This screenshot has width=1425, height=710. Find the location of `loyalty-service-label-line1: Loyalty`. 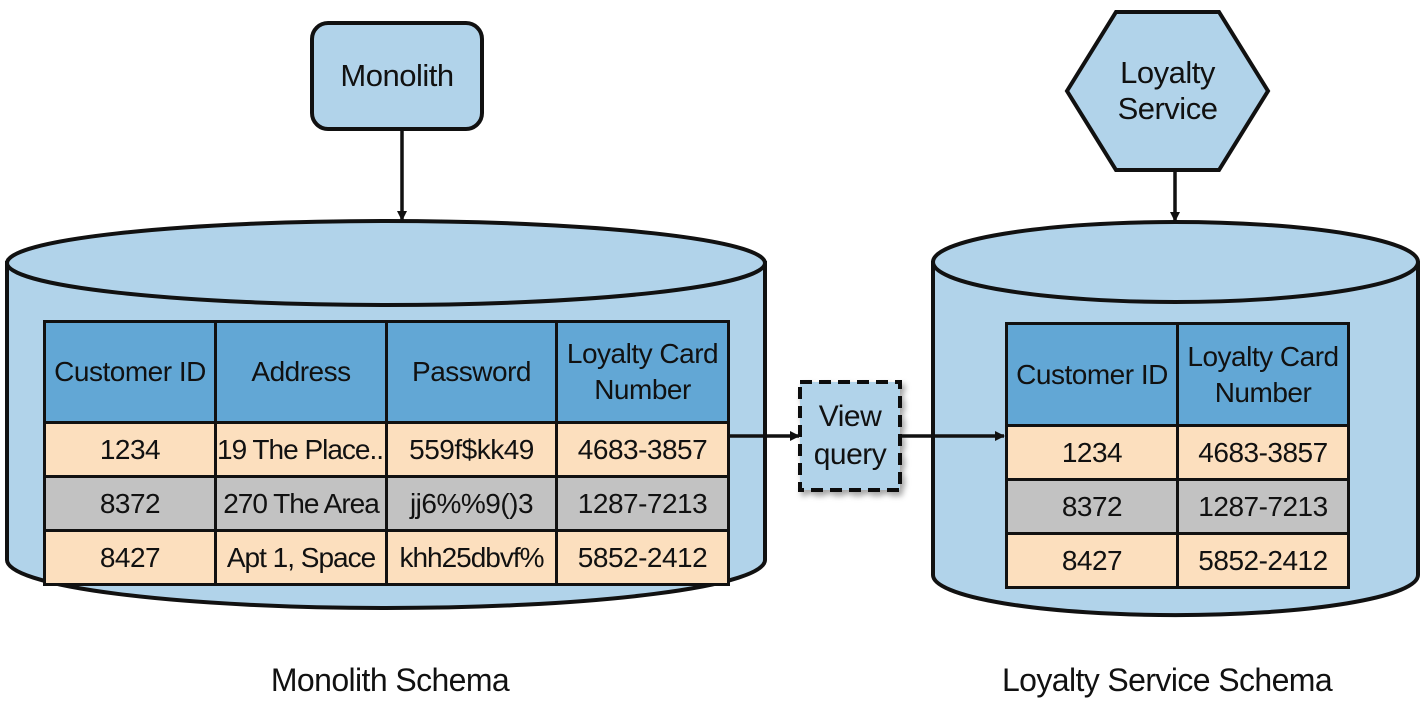

loyalty-service-label-line1: Loyalty is located at coordinates (1167, 72).